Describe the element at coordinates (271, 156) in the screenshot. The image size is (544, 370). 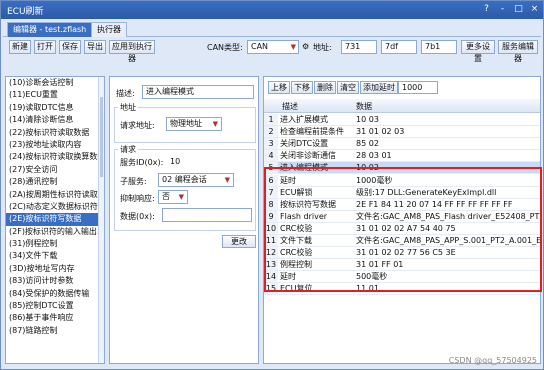
I see `row-number: 4` at that location.